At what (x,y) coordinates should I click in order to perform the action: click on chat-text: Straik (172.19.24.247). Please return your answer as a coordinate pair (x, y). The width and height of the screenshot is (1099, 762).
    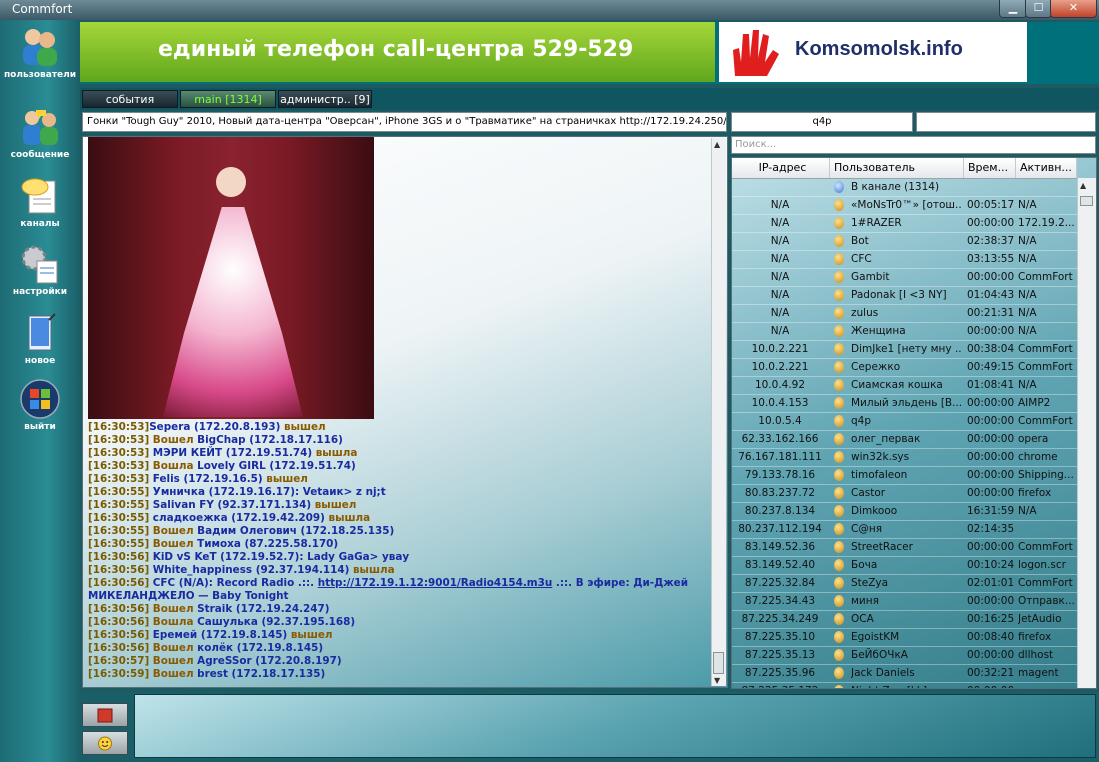
    Looking at the image, I should click on (261, 609).